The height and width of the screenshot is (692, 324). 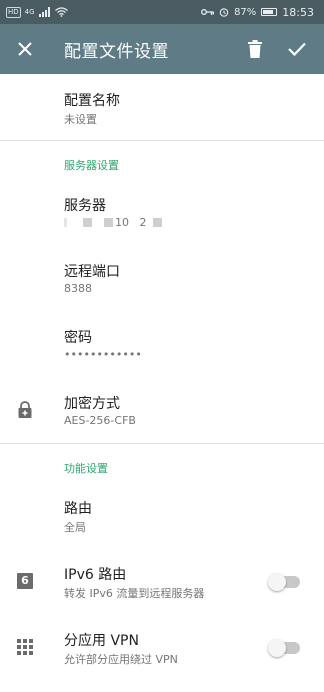 I want to click on server-label: 服务器, so click(x=85, y=206).